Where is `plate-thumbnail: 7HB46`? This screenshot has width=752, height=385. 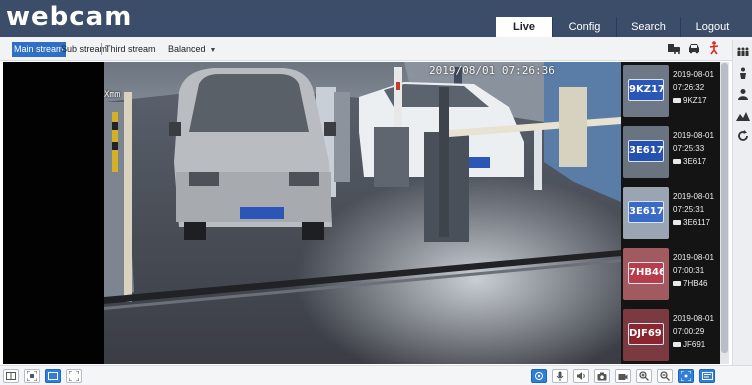 plate-thumbnail: 7HB46 is located at coordinates (646, 274).